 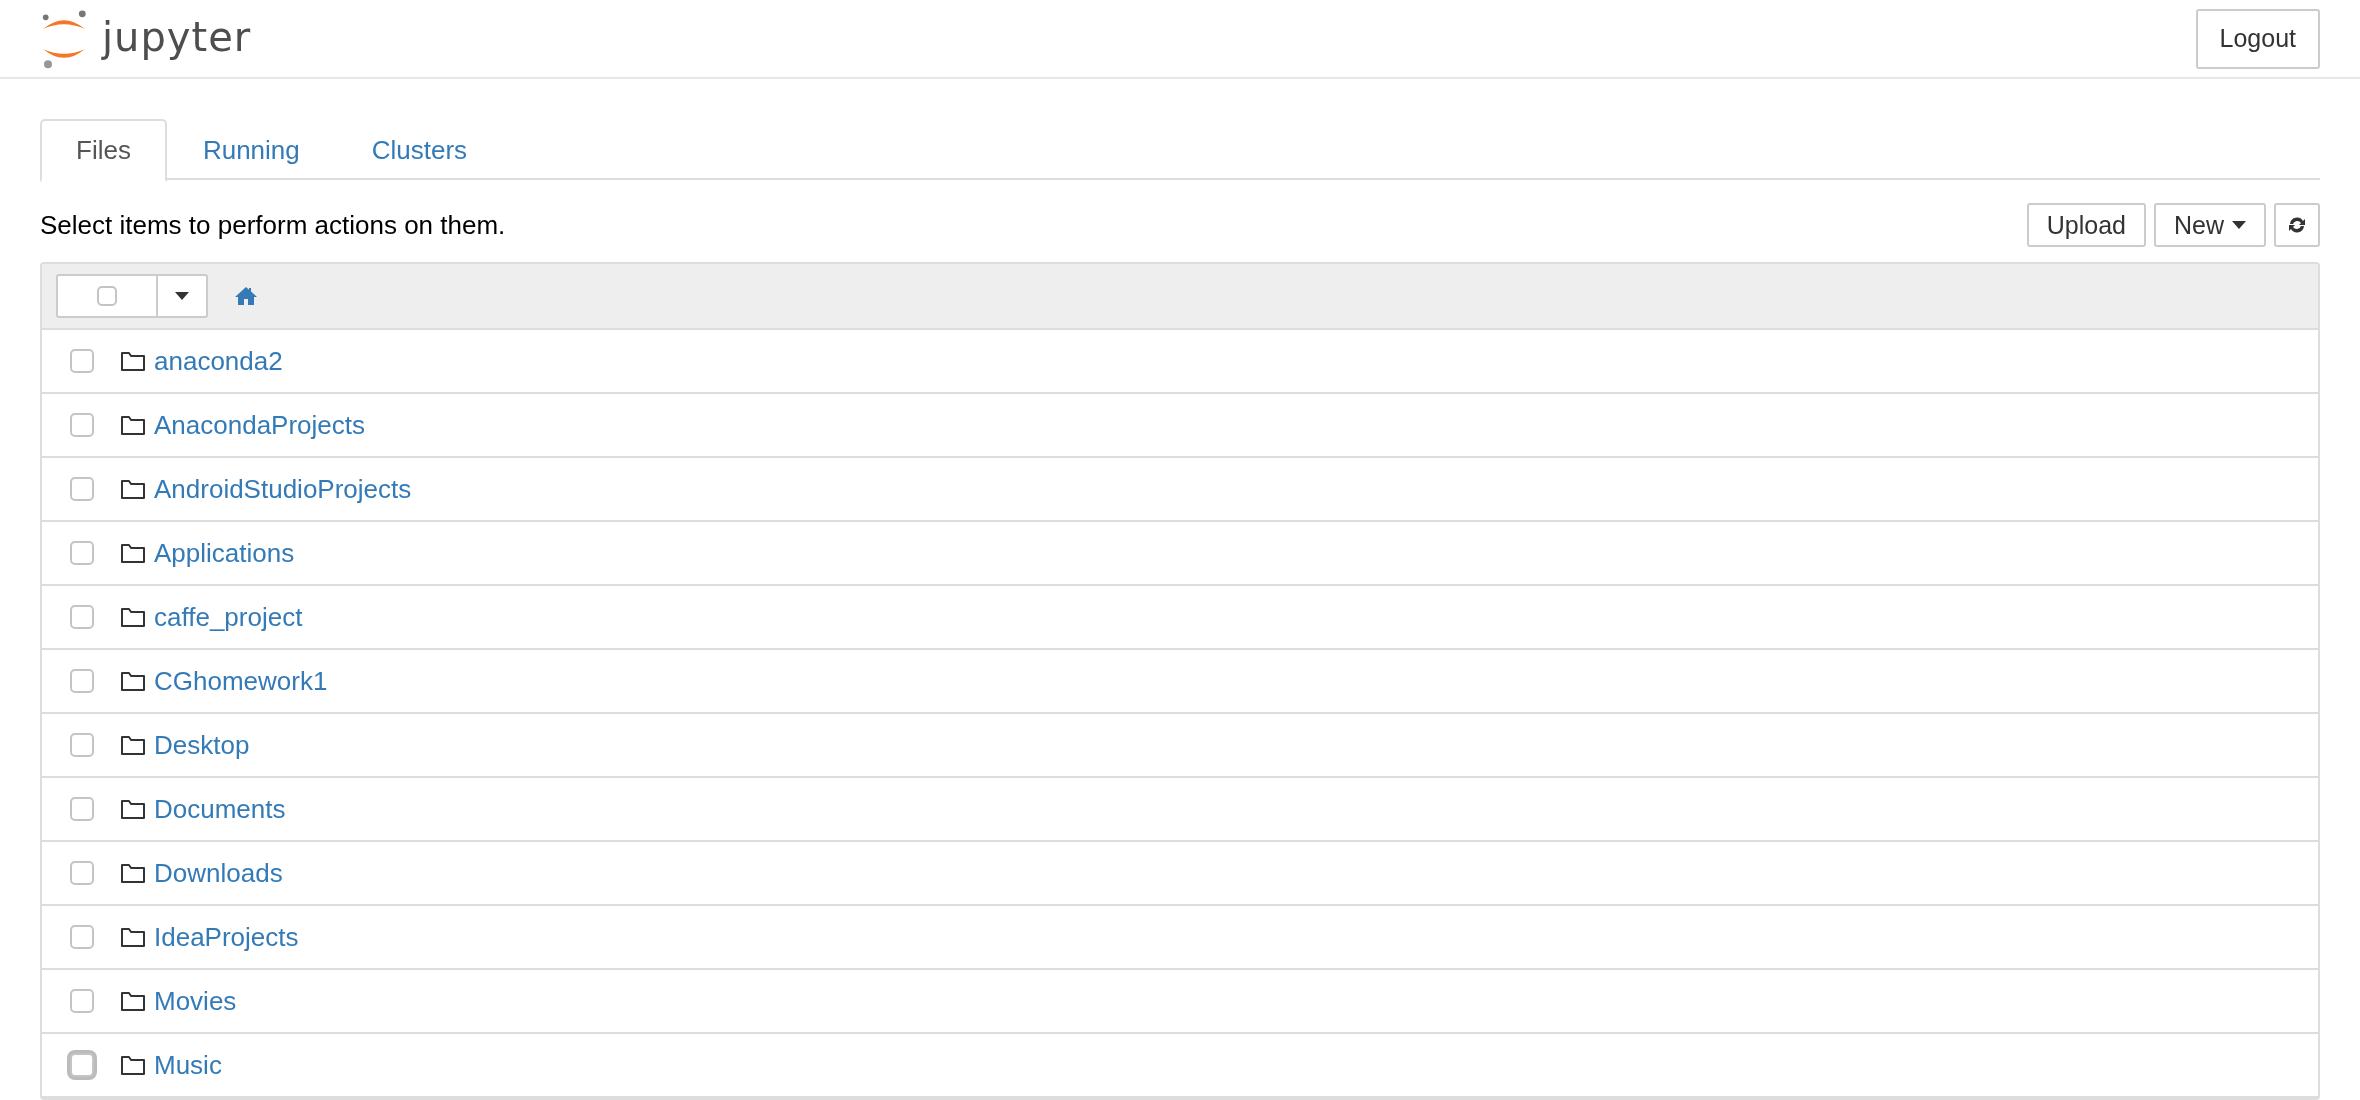 I want to click on file-link: AnacondaProjects, so click(x=260, y=425).